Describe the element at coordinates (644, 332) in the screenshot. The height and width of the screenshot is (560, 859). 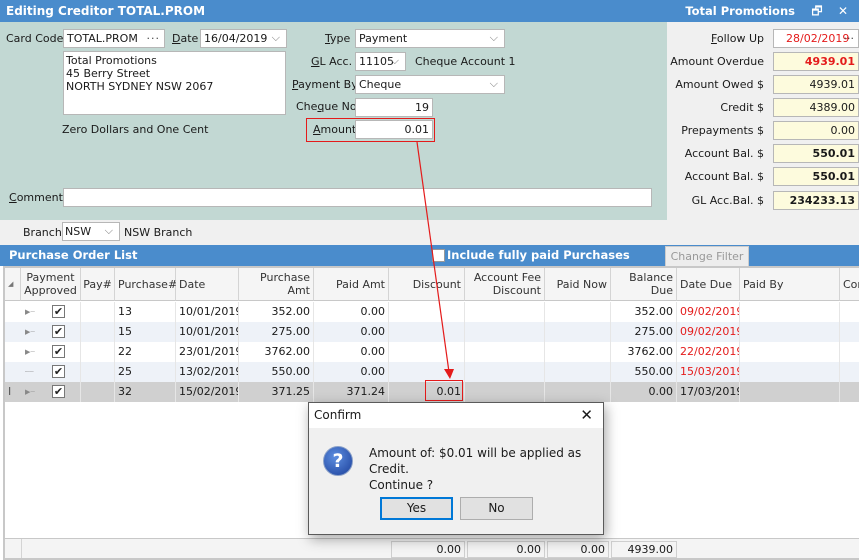
I see `cell-balance-due: 275.00` at that location.